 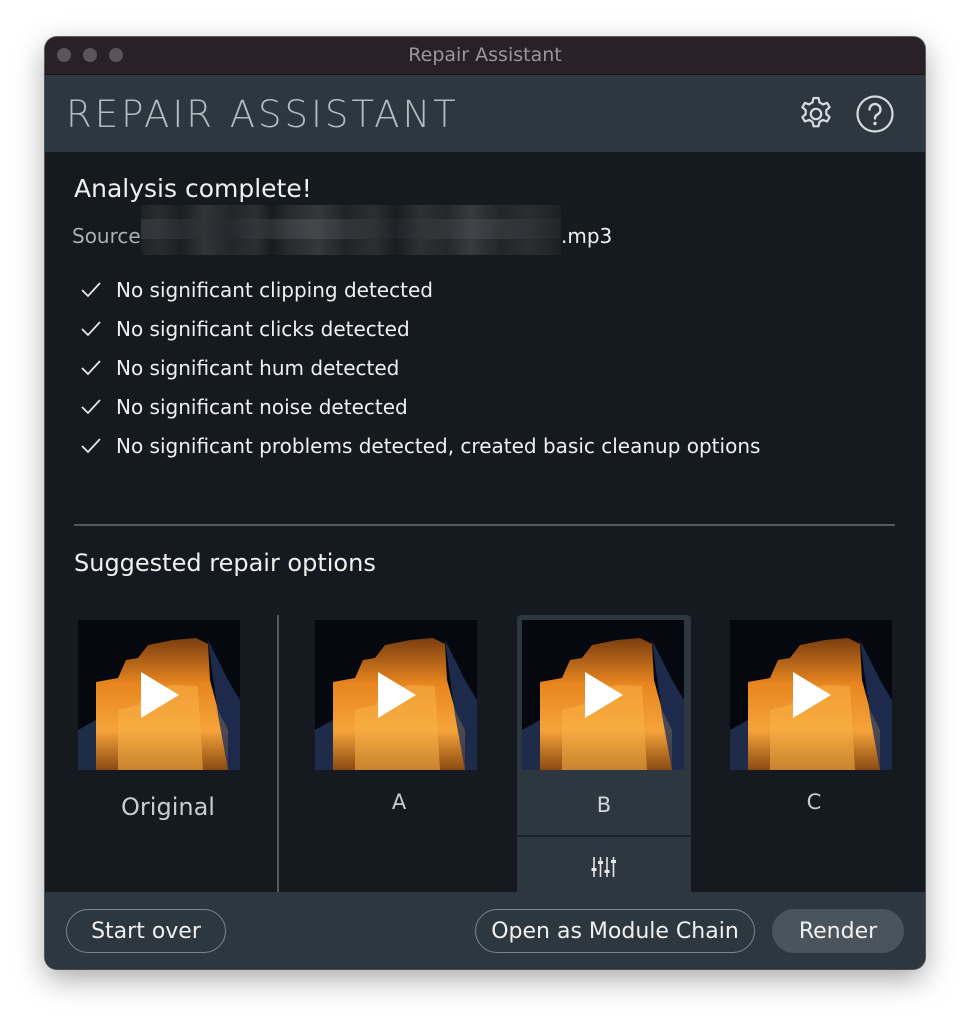 What do you see at coordinates (615, 931) in the screenshot?
I see `open-module-chain-button: Open as Module Chain` at bounding box center [615, 931].